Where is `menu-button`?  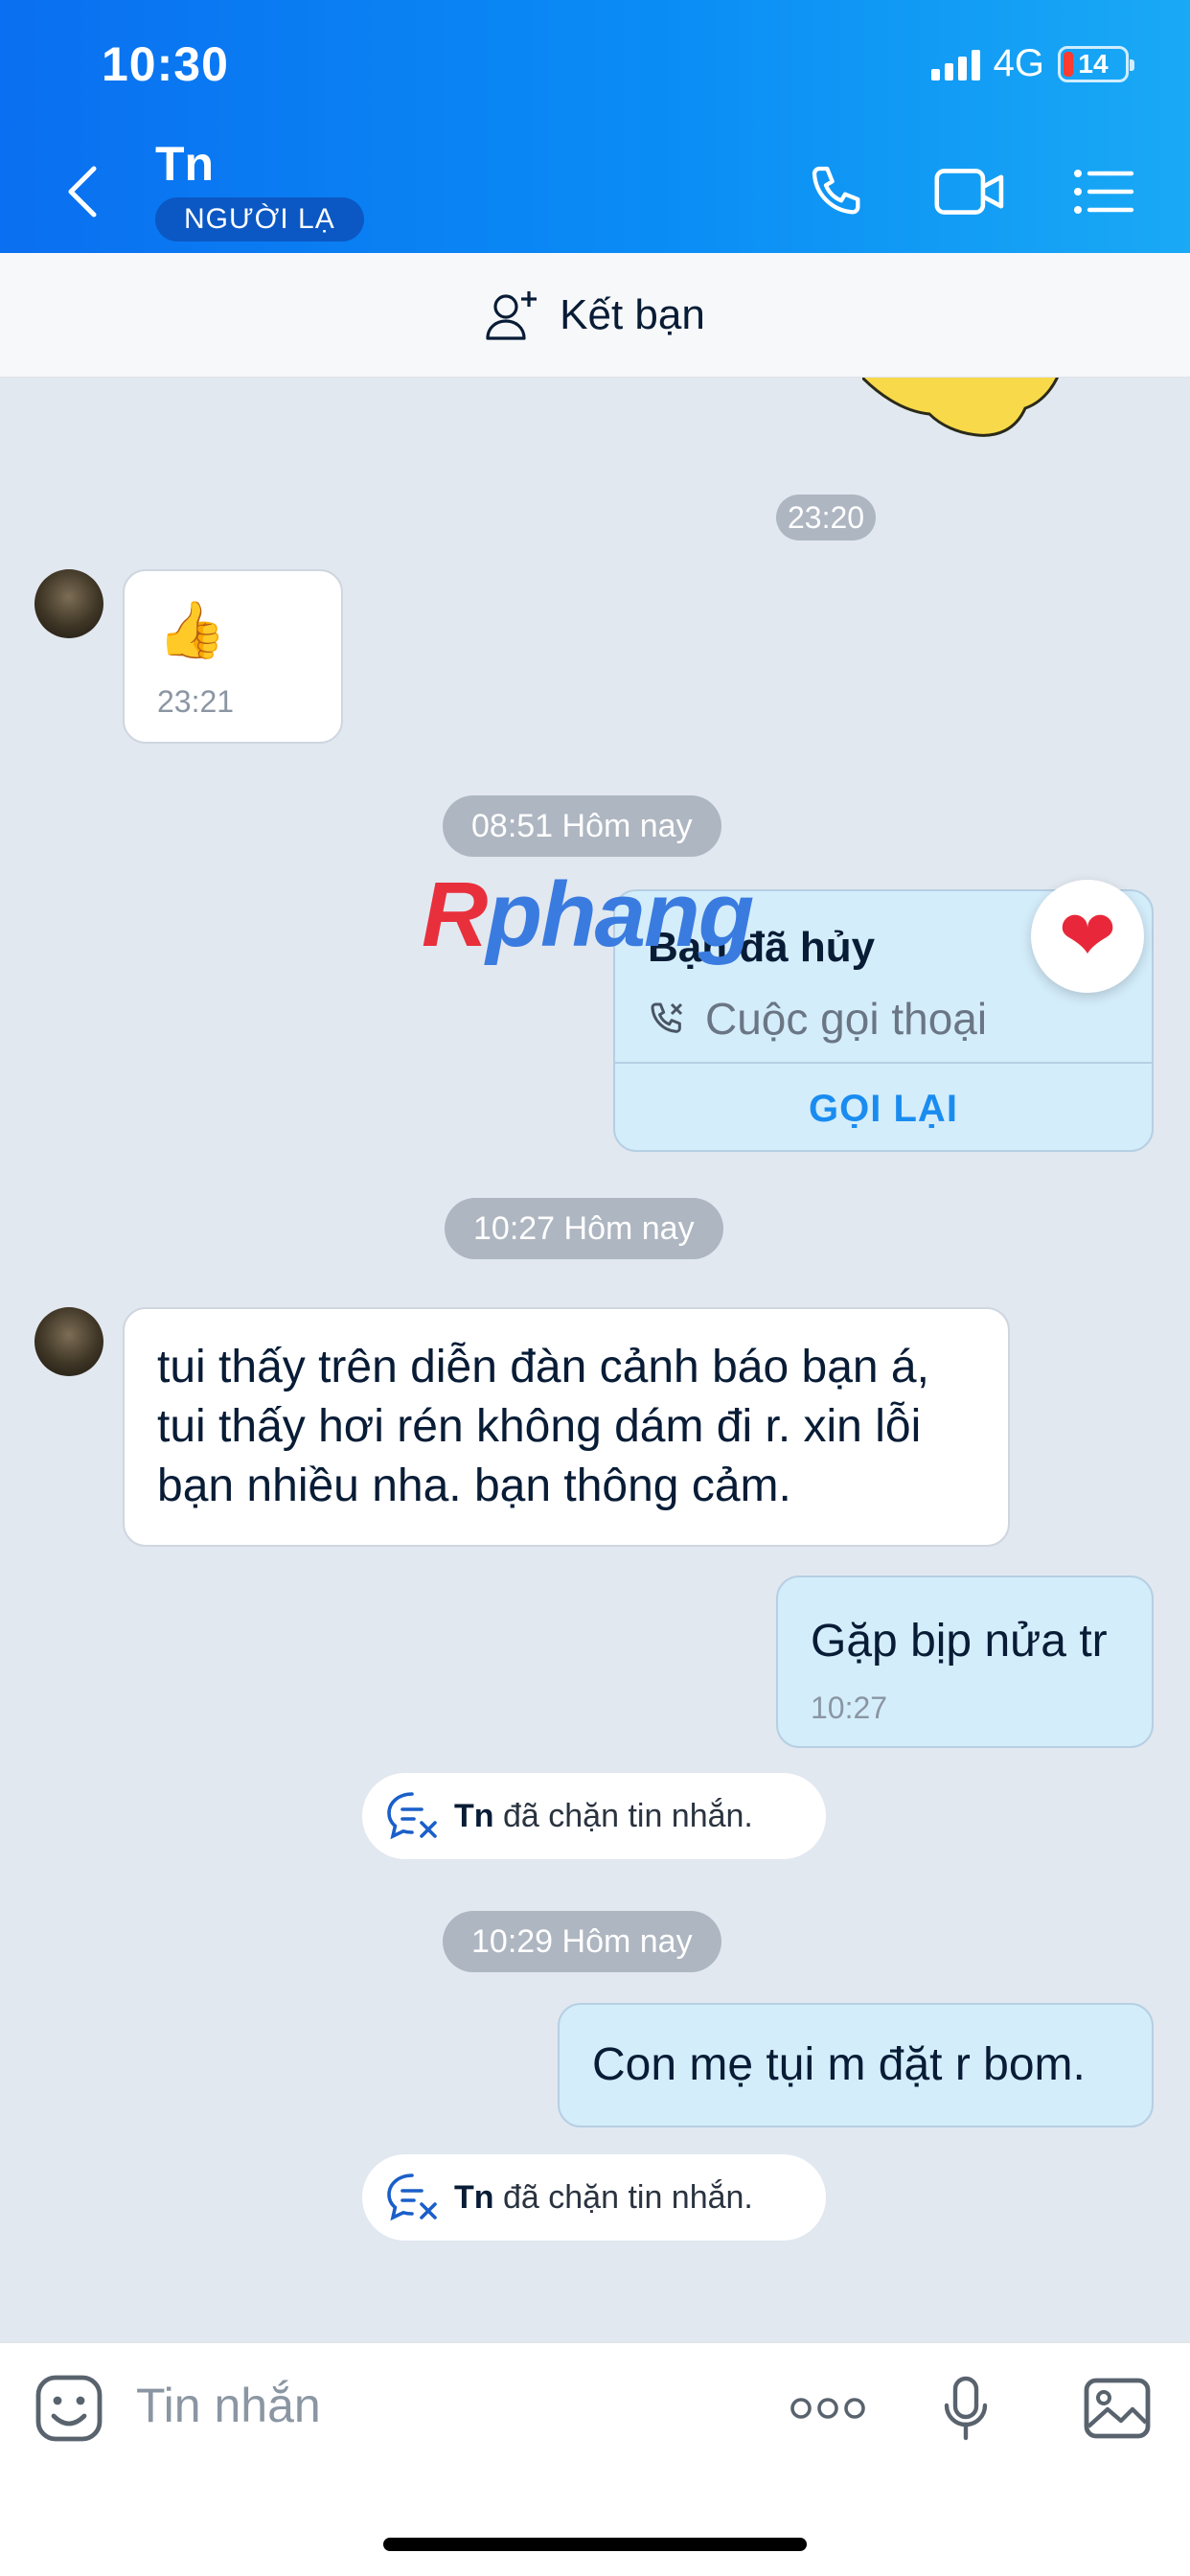
menu-button is located at coordinates (1103, 191).